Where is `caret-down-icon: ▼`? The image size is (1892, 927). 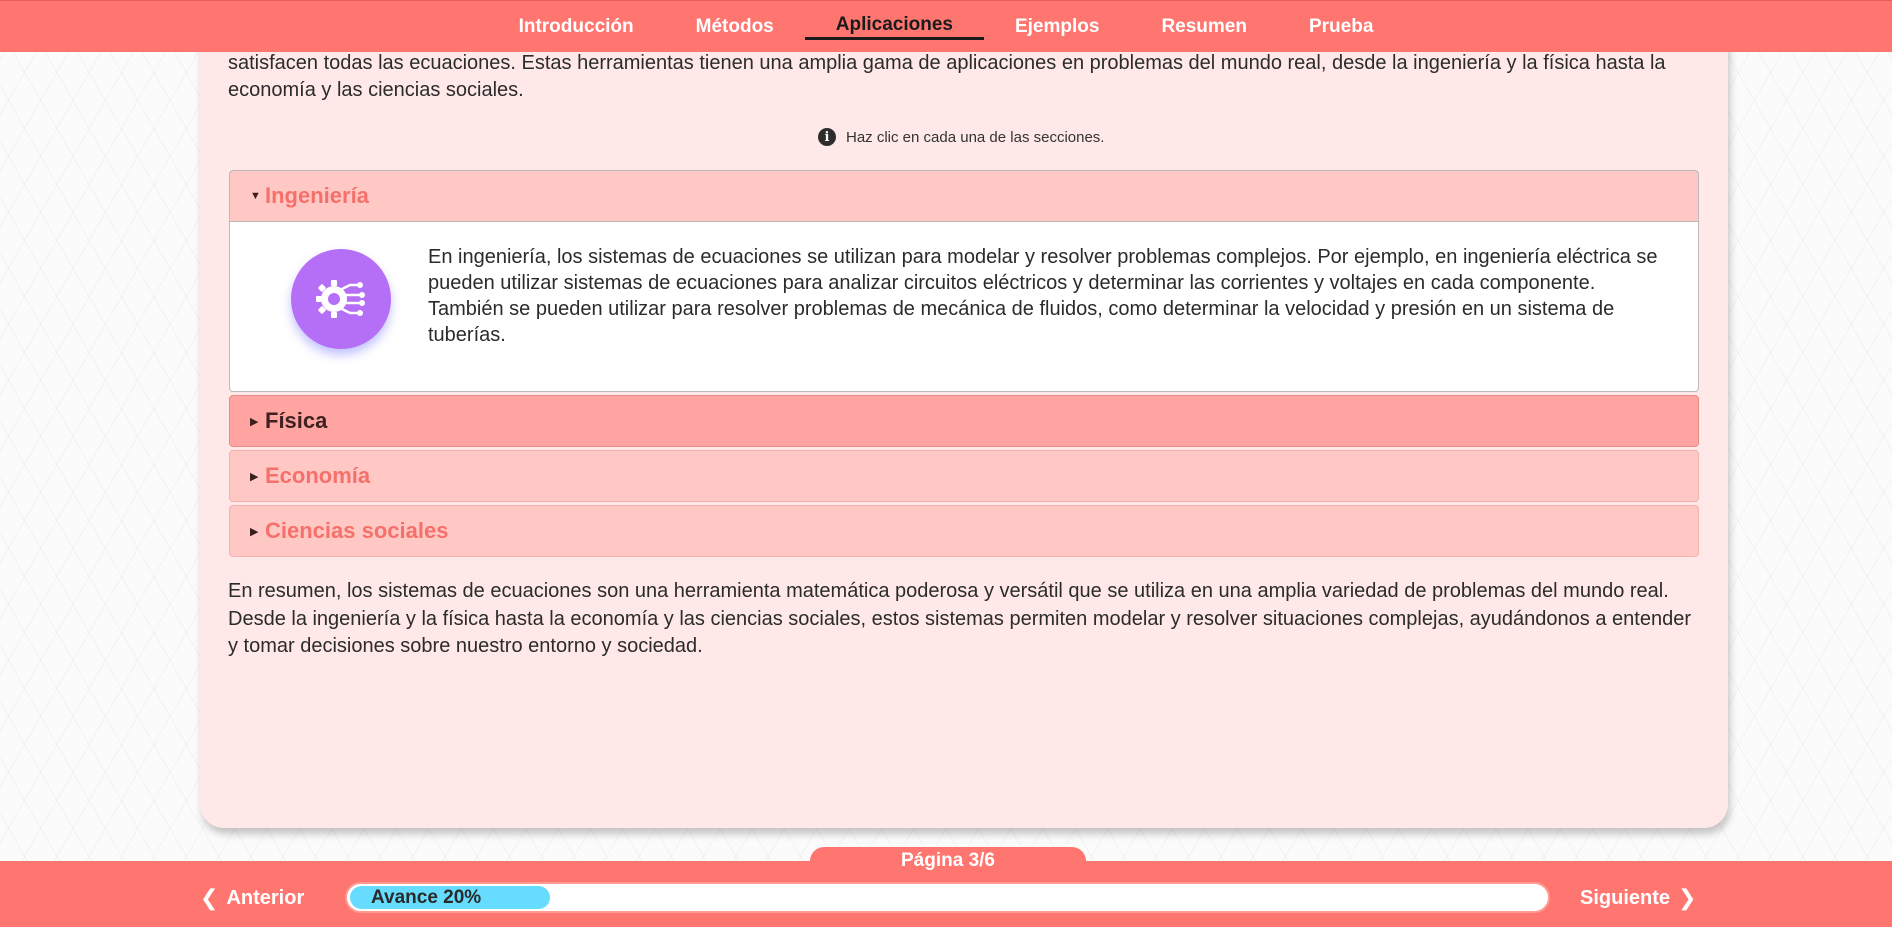
caret-down-icon: ▼ is located at coordinates (255, 196).